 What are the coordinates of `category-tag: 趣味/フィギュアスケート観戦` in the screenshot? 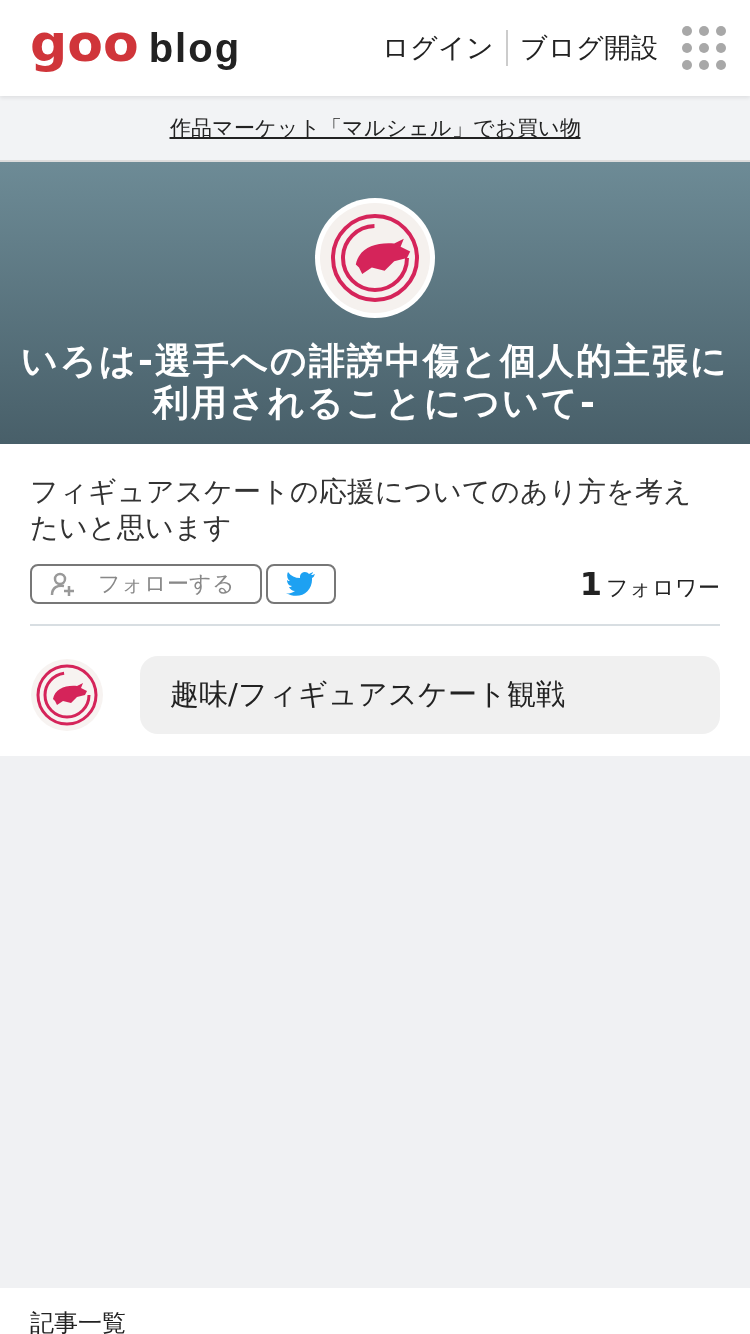 It's located at (430, 695).